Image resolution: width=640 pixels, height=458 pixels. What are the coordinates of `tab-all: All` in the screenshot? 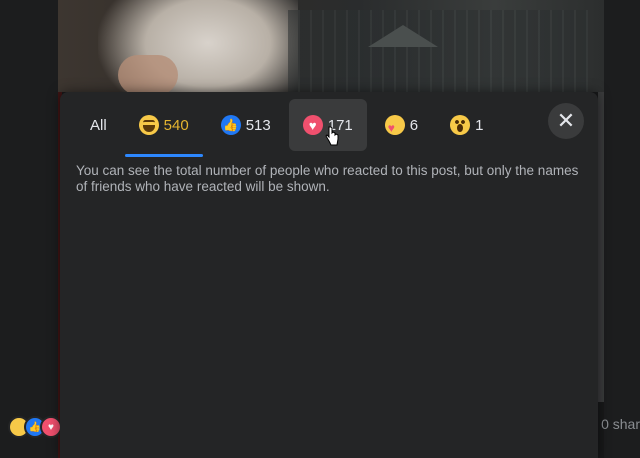 It's located at (98, 125).